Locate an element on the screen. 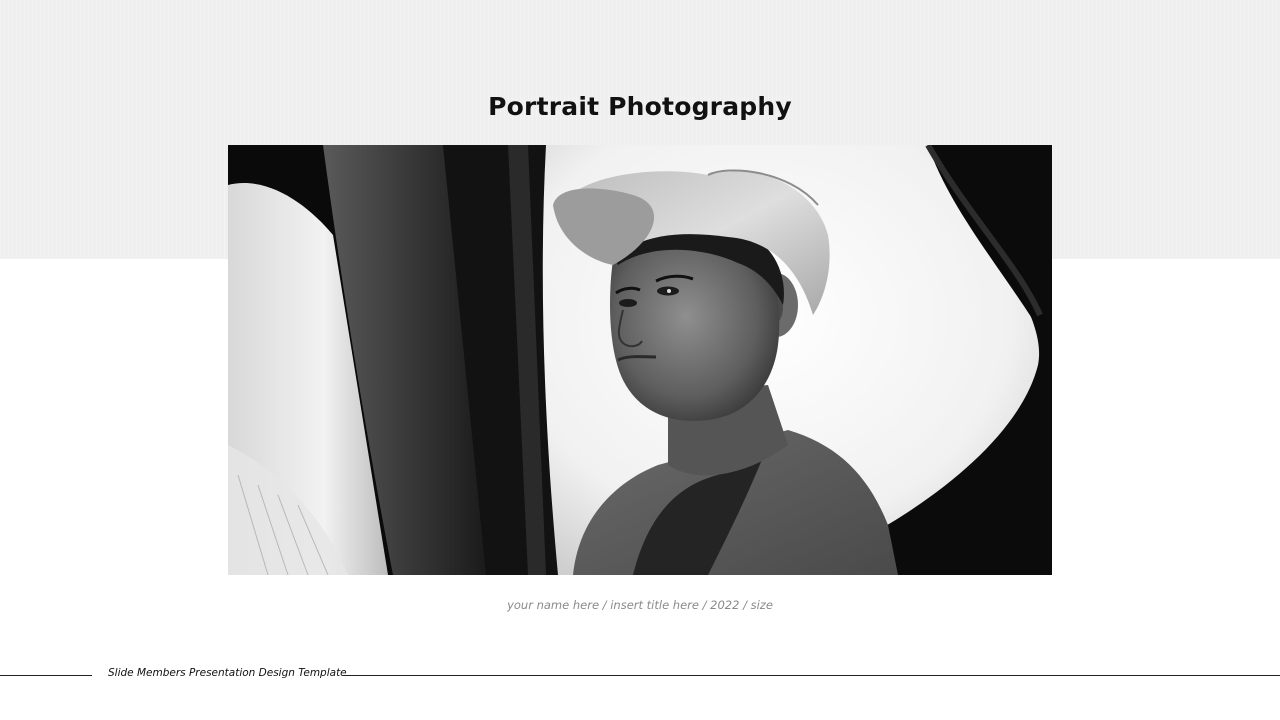 Image resolution: width=1280 pixels, height=720 pixels. footer-rule-left is located at coordinates (46, 675).